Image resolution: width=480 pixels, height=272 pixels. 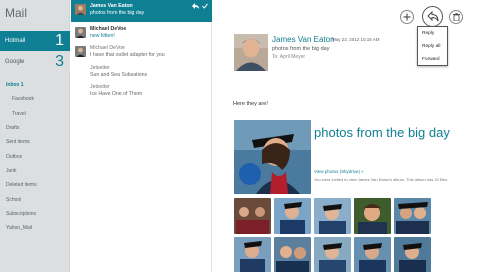 I want to click on message-item: Jetsetter Ice Have One of Them, so click(x=141, y=92).